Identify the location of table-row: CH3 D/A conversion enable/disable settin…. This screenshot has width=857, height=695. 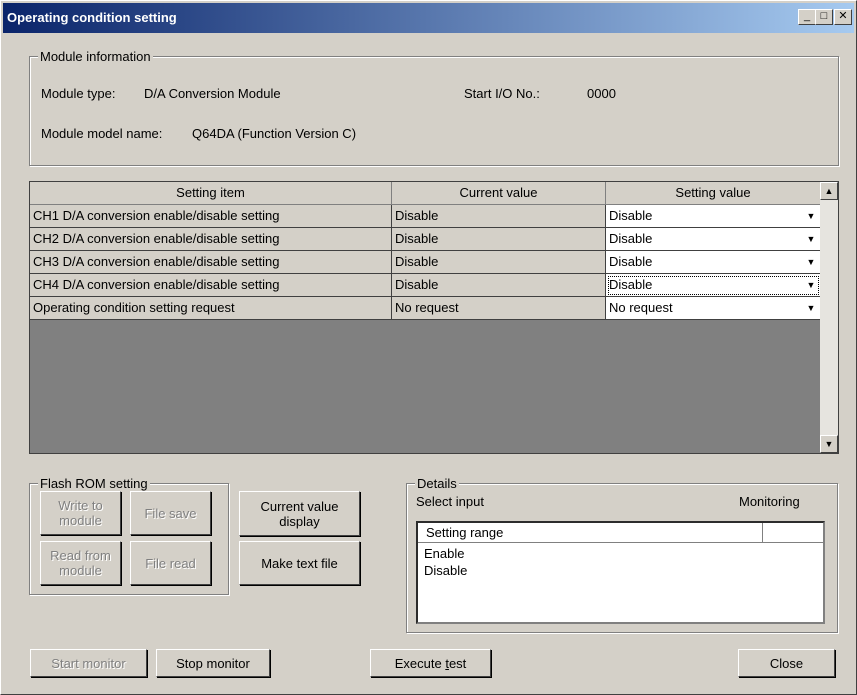
(425, 262).